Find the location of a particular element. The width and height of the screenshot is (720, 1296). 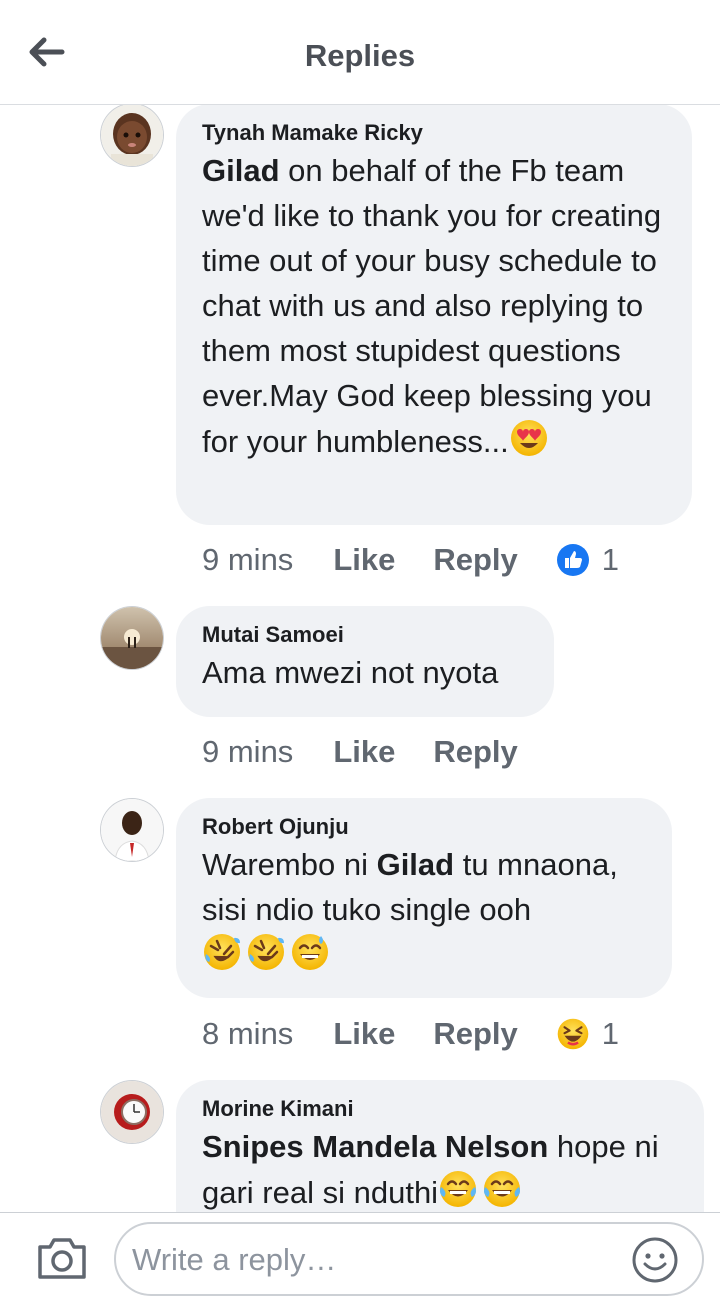

comment-author: Robert Ojunju is located at coordinates (424, 827).